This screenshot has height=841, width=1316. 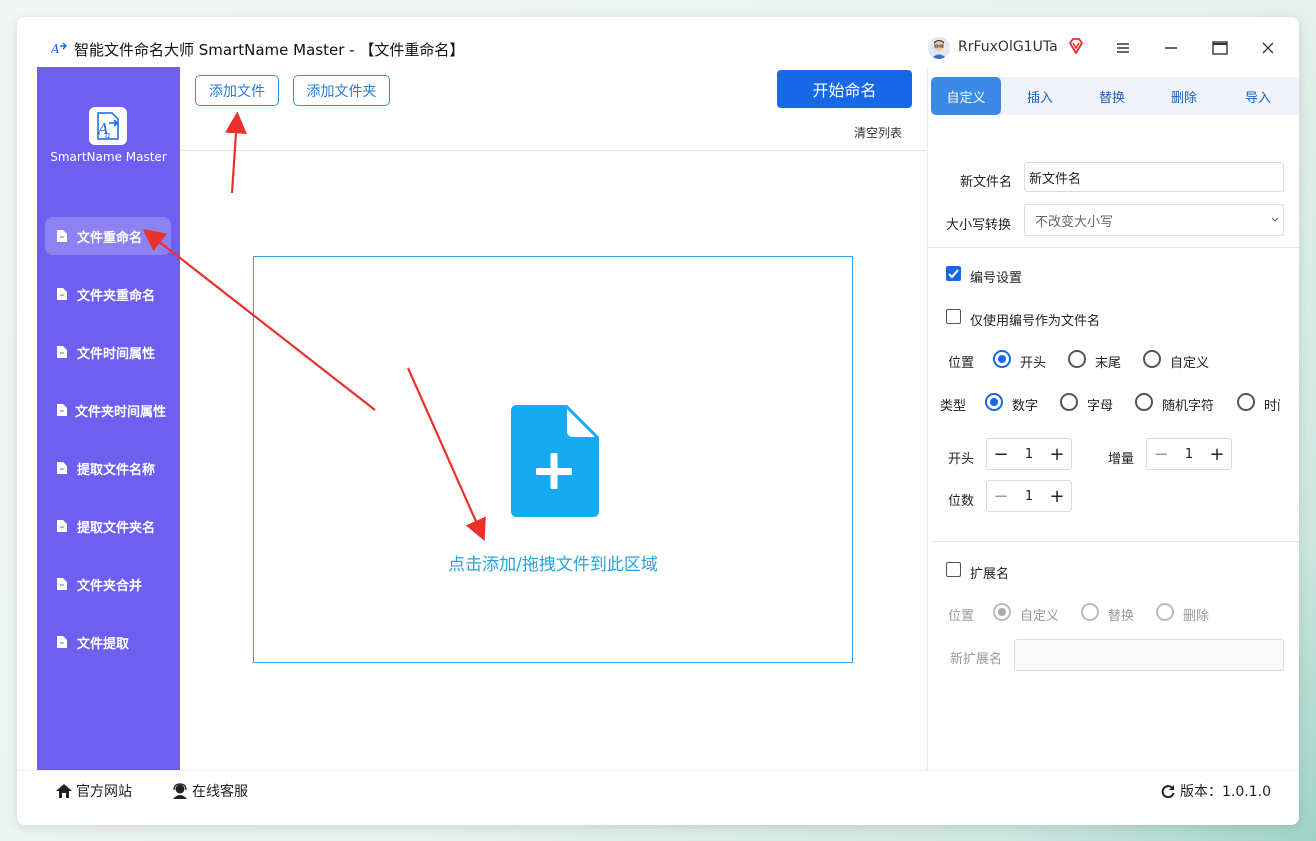 I want to click on ext-position-label: 位置, so click(x=961, y=616).